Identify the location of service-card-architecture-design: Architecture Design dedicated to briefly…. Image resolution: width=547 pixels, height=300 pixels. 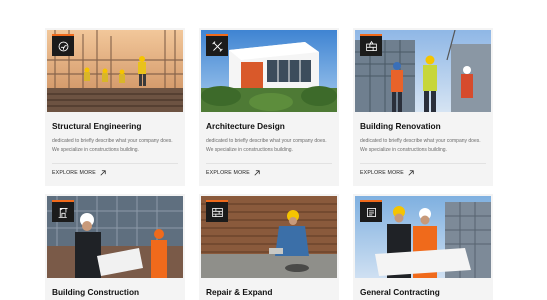
(269, 107).